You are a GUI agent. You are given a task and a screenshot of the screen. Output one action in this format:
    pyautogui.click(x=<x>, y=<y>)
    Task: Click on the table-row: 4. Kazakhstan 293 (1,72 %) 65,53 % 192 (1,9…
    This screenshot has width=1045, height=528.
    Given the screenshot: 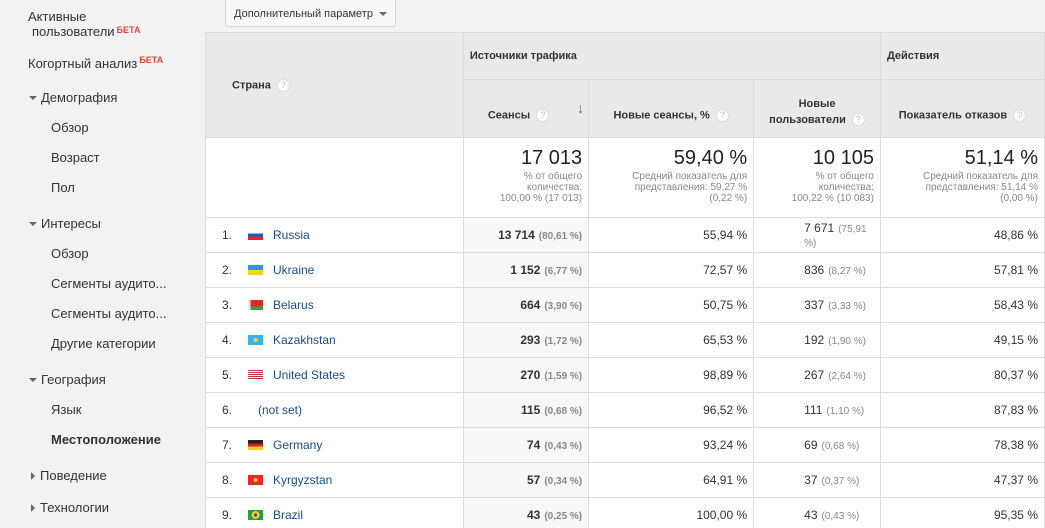 What is the action you would take?
    pyautogui.click(x=625, y=340)
    